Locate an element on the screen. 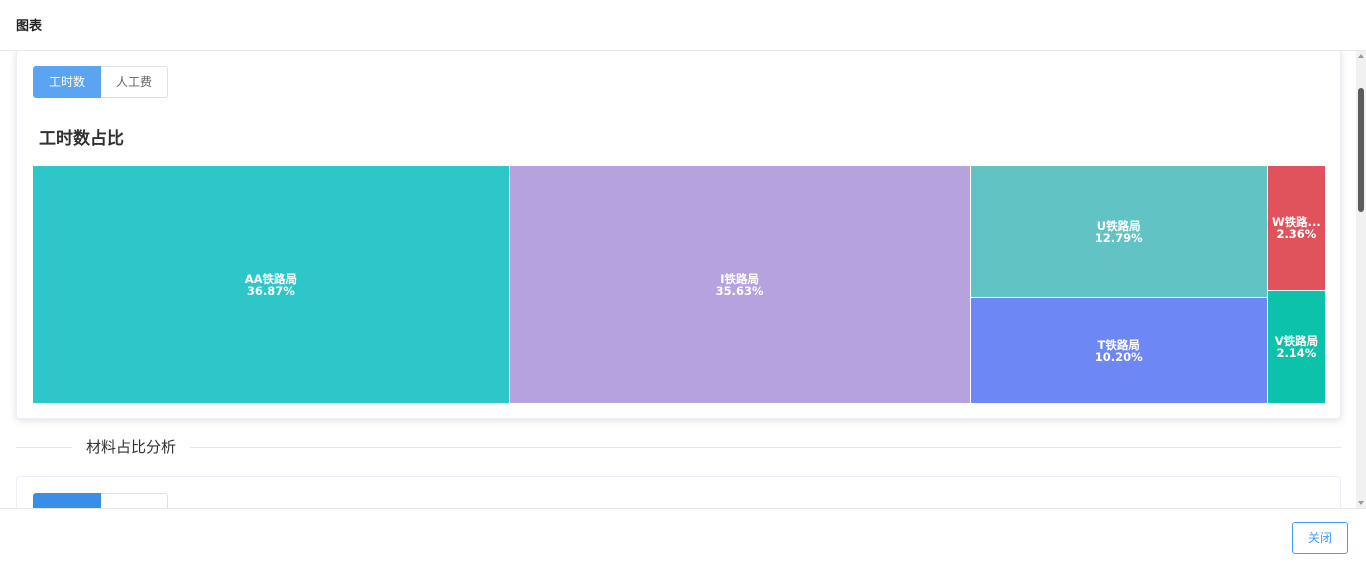 Image resolution: width=1366 pixels, height=565 pixels. tile-percent-label: 12.79% is located at coordinates (1118, 237).